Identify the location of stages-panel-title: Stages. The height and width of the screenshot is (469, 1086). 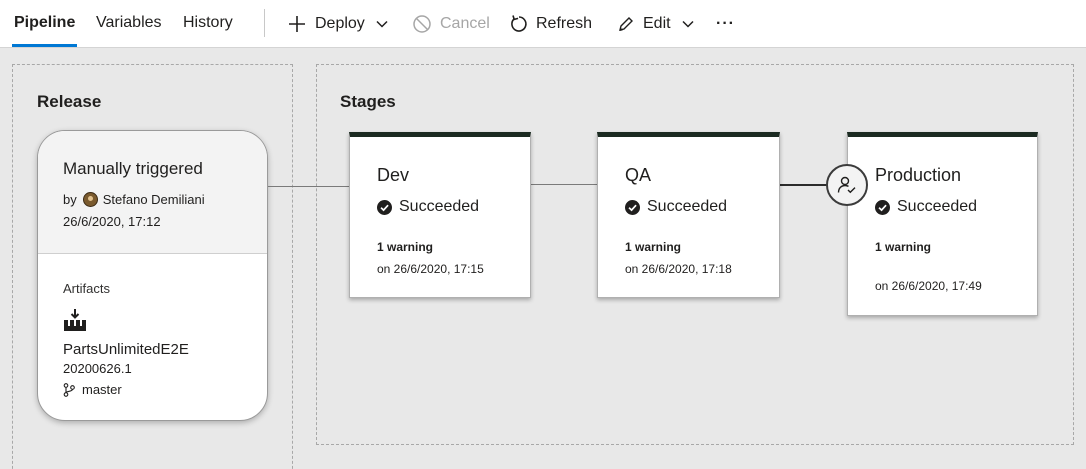
(368, 101).